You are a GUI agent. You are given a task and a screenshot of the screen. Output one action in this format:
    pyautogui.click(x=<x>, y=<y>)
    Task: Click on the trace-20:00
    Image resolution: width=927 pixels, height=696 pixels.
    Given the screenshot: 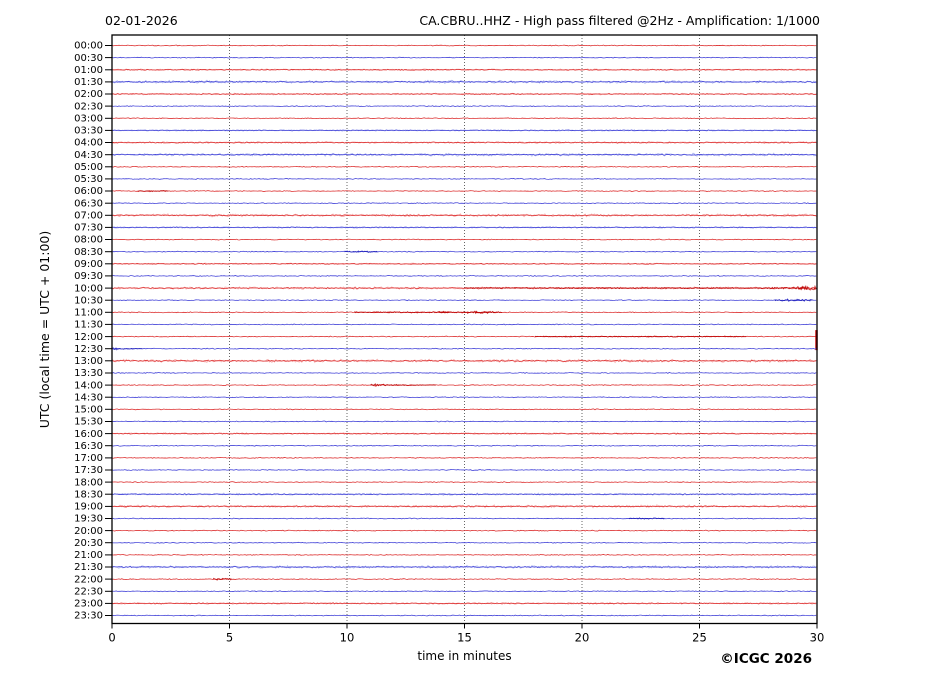 What is the action you would take?
    pyautogui.click(x=464, y=530)
    